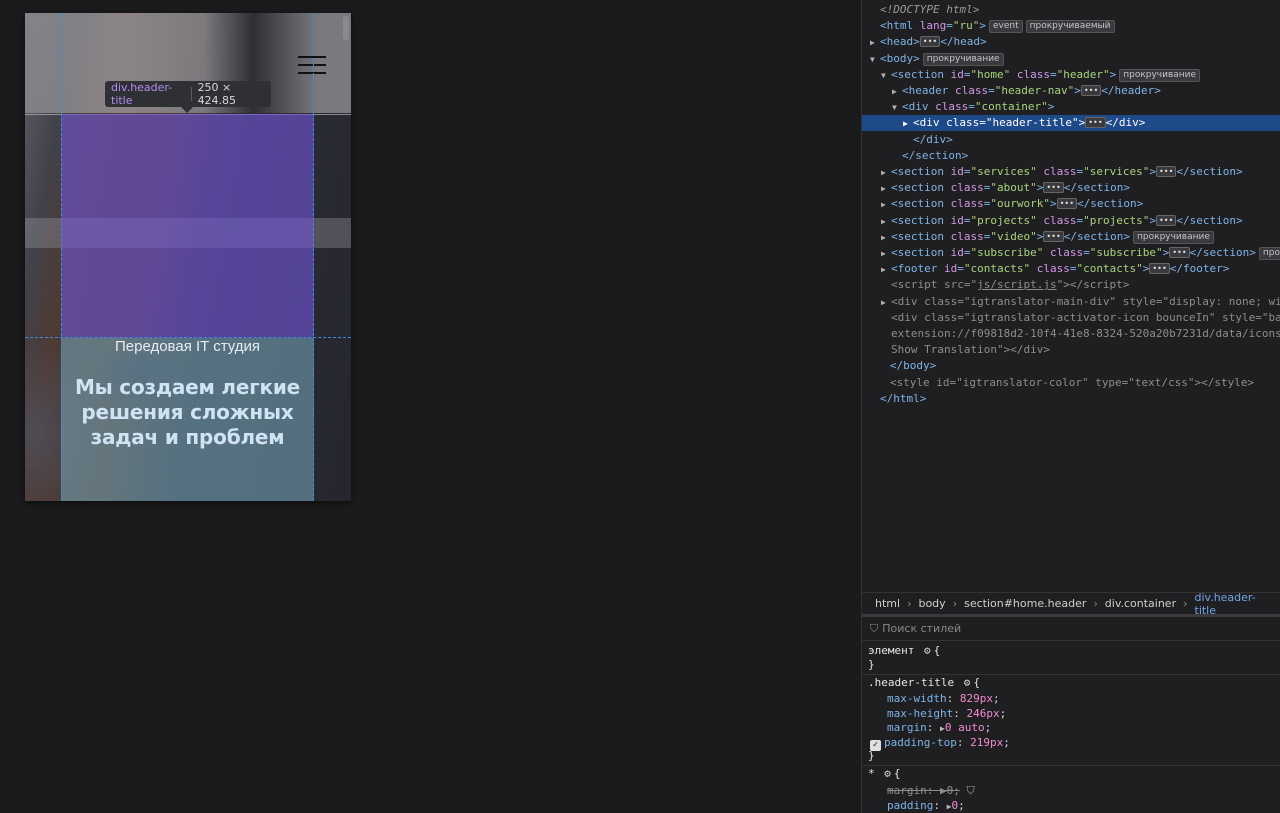 The width and height of the screenshot is (1280, 813). Describe the element at coordinates (1071, 204) in the screenshot. I see `dom-node: ▶ <section class="ourwork"> ••• </section>` at that location.